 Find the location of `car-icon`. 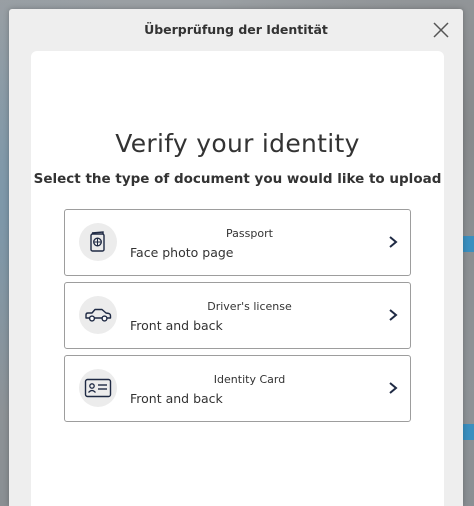

car-icon is located at coordinates (98, 315).